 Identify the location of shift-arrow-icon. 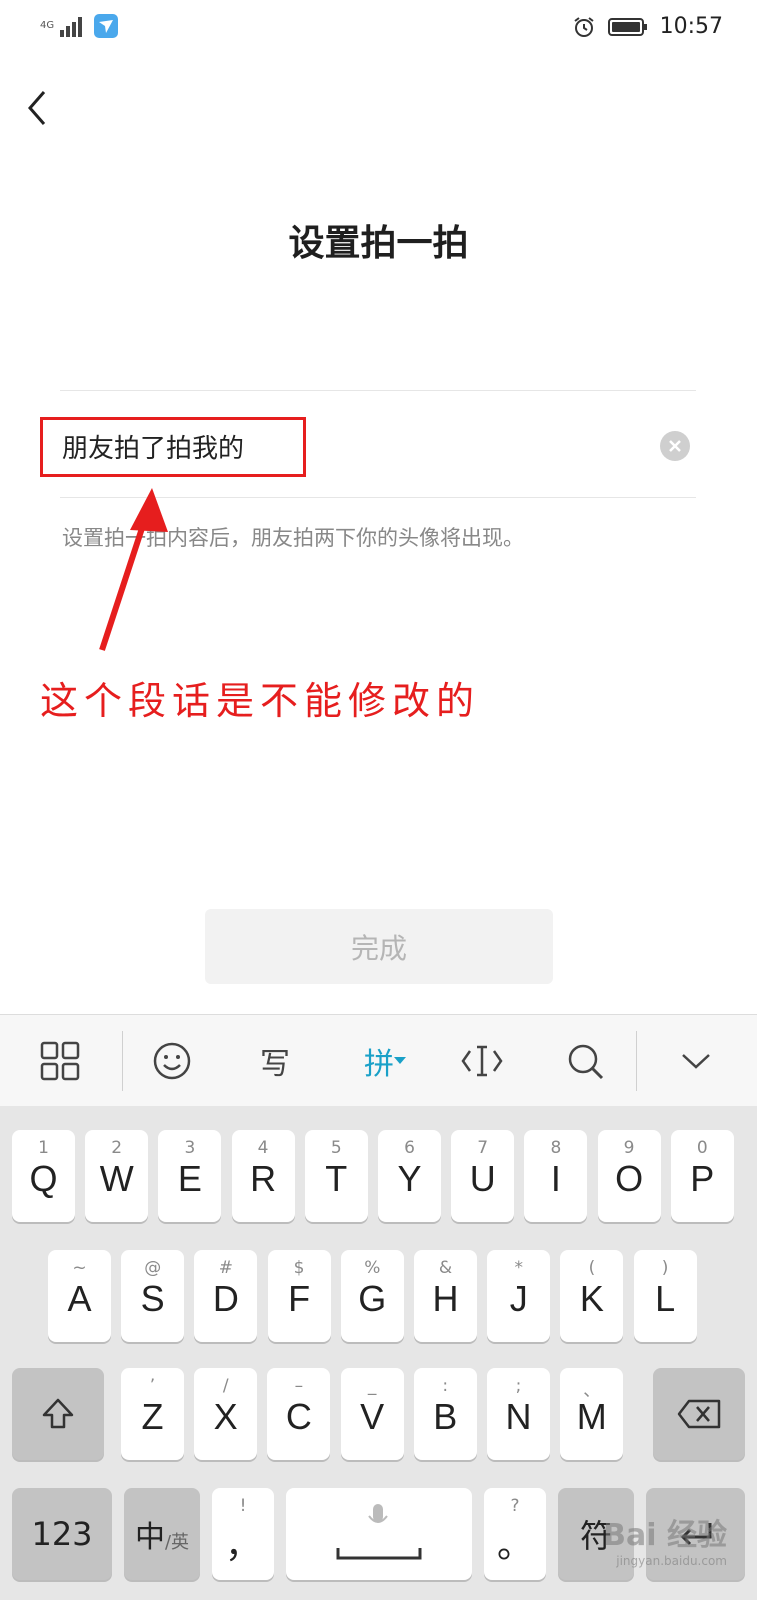
(58, 1413).